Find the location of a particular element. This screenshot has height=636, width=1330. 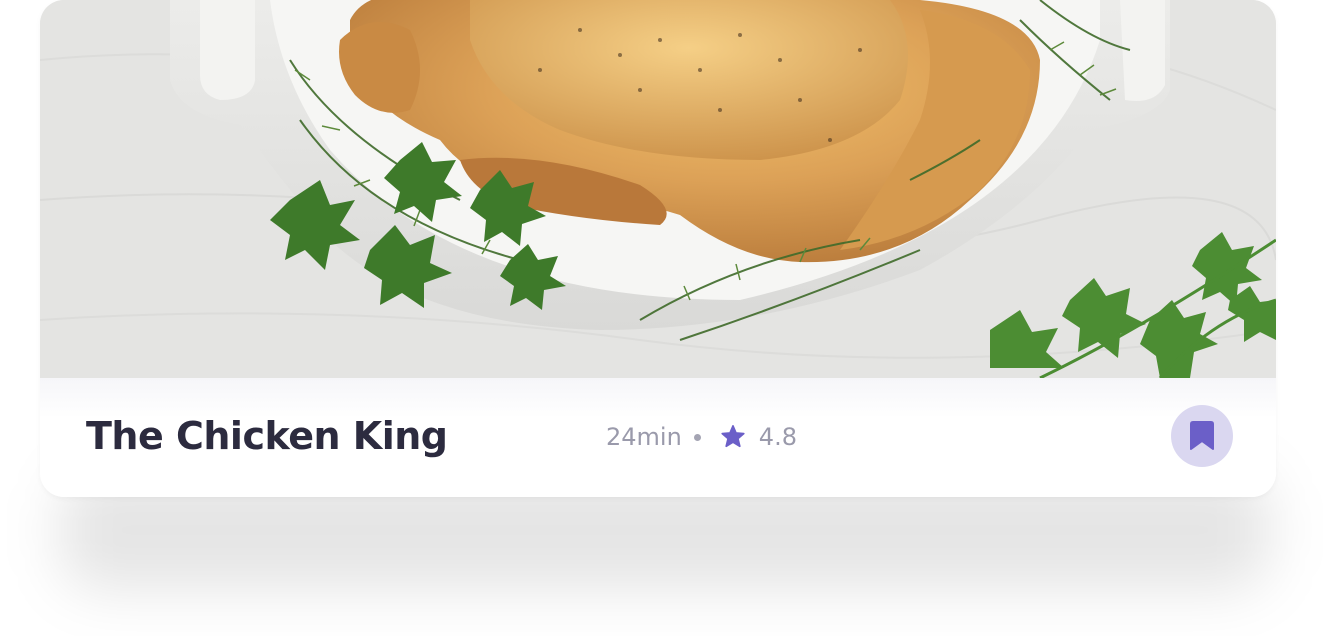

bookmark-button is located at coordinates (1202, 436).